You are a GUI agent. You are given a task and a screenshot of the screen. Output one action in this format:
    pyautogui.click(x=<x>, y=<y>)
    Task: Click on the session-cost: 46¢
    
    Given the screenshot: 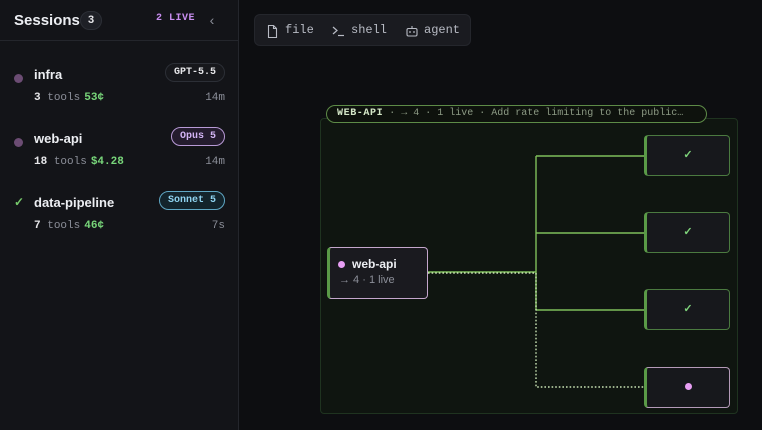 What is the action you would take?
    pyautogui.click(x=94, y=226)
    